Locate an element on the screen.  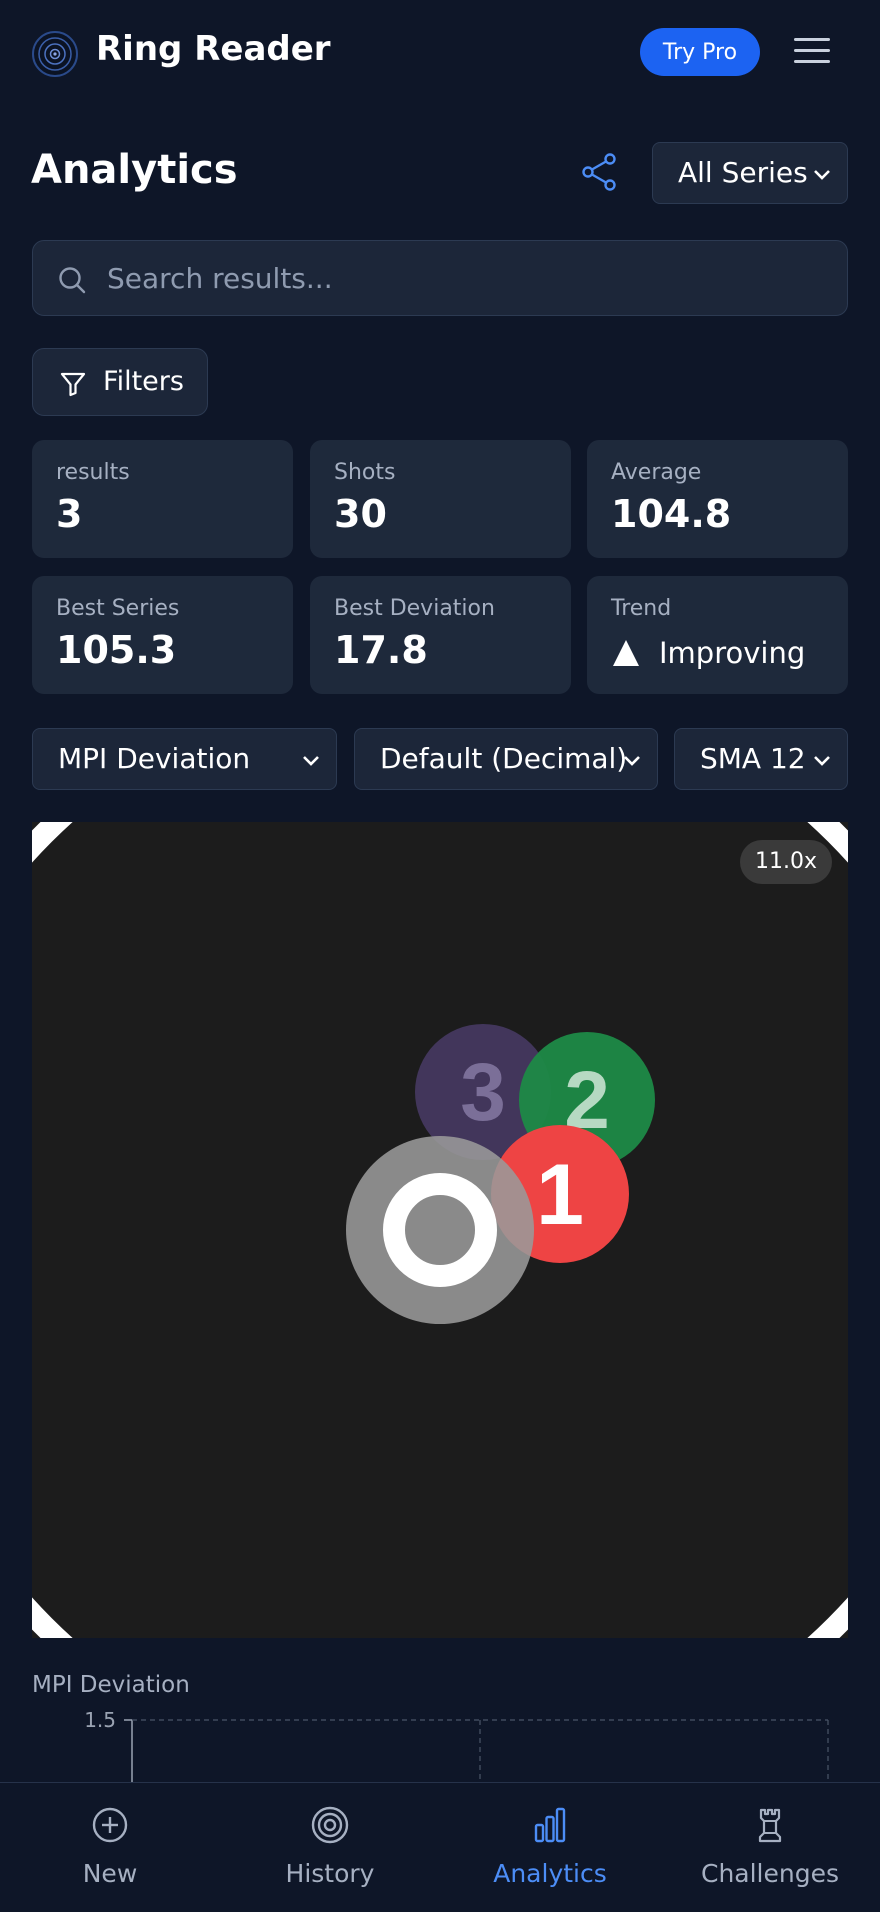
stat-card-best-deviation: Best Deviation 17.8 is located at coordinates (440, 635).